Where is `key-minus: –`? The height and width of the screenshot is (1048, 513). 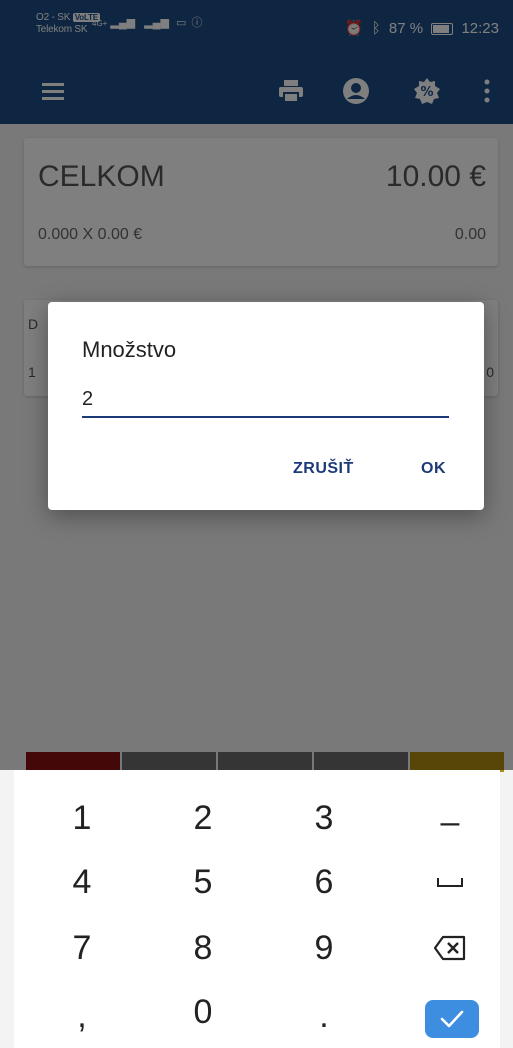
key-minus: – is located at coordinates (450, 822).